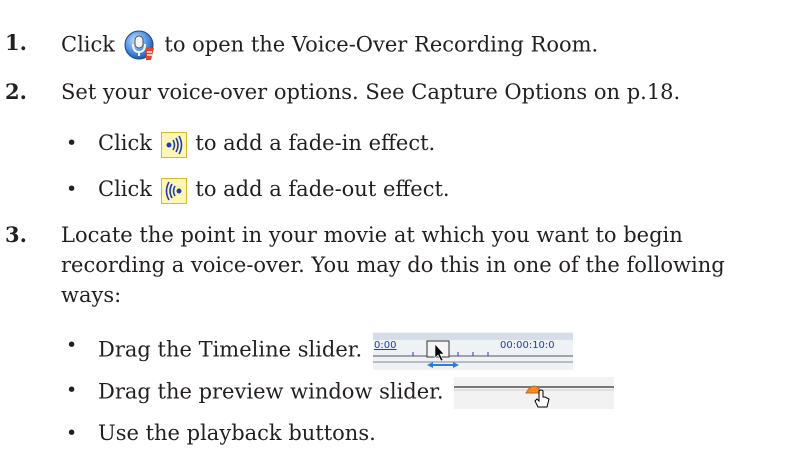 The image size is (810, 468). What do you see at coordinates (315, 143) in the screenshot?
I see `bullet-text-after: to add a fade-in effect.` at bounding box center [315, 143].